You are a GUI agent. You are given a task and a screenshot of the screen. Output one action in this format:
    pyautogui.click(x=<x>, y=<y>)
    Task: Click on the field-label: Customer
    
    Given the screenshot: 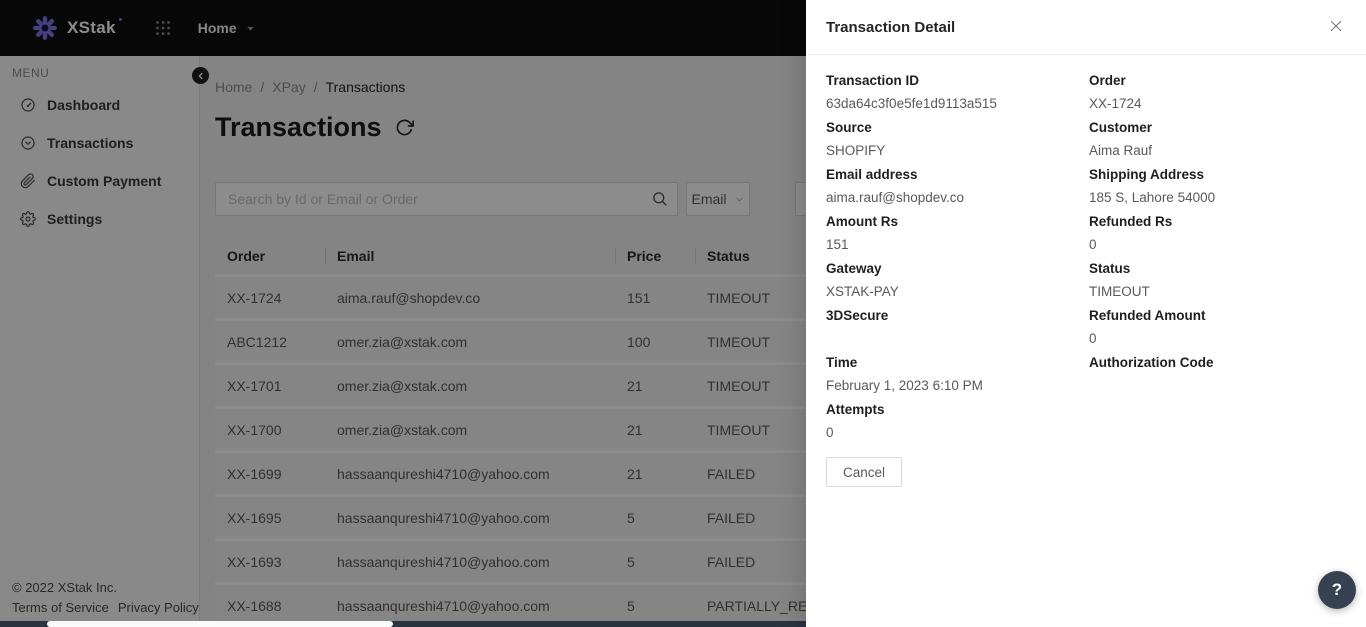 What is the action you would take?
    pyautogui.click(x=1121, y=127)
    